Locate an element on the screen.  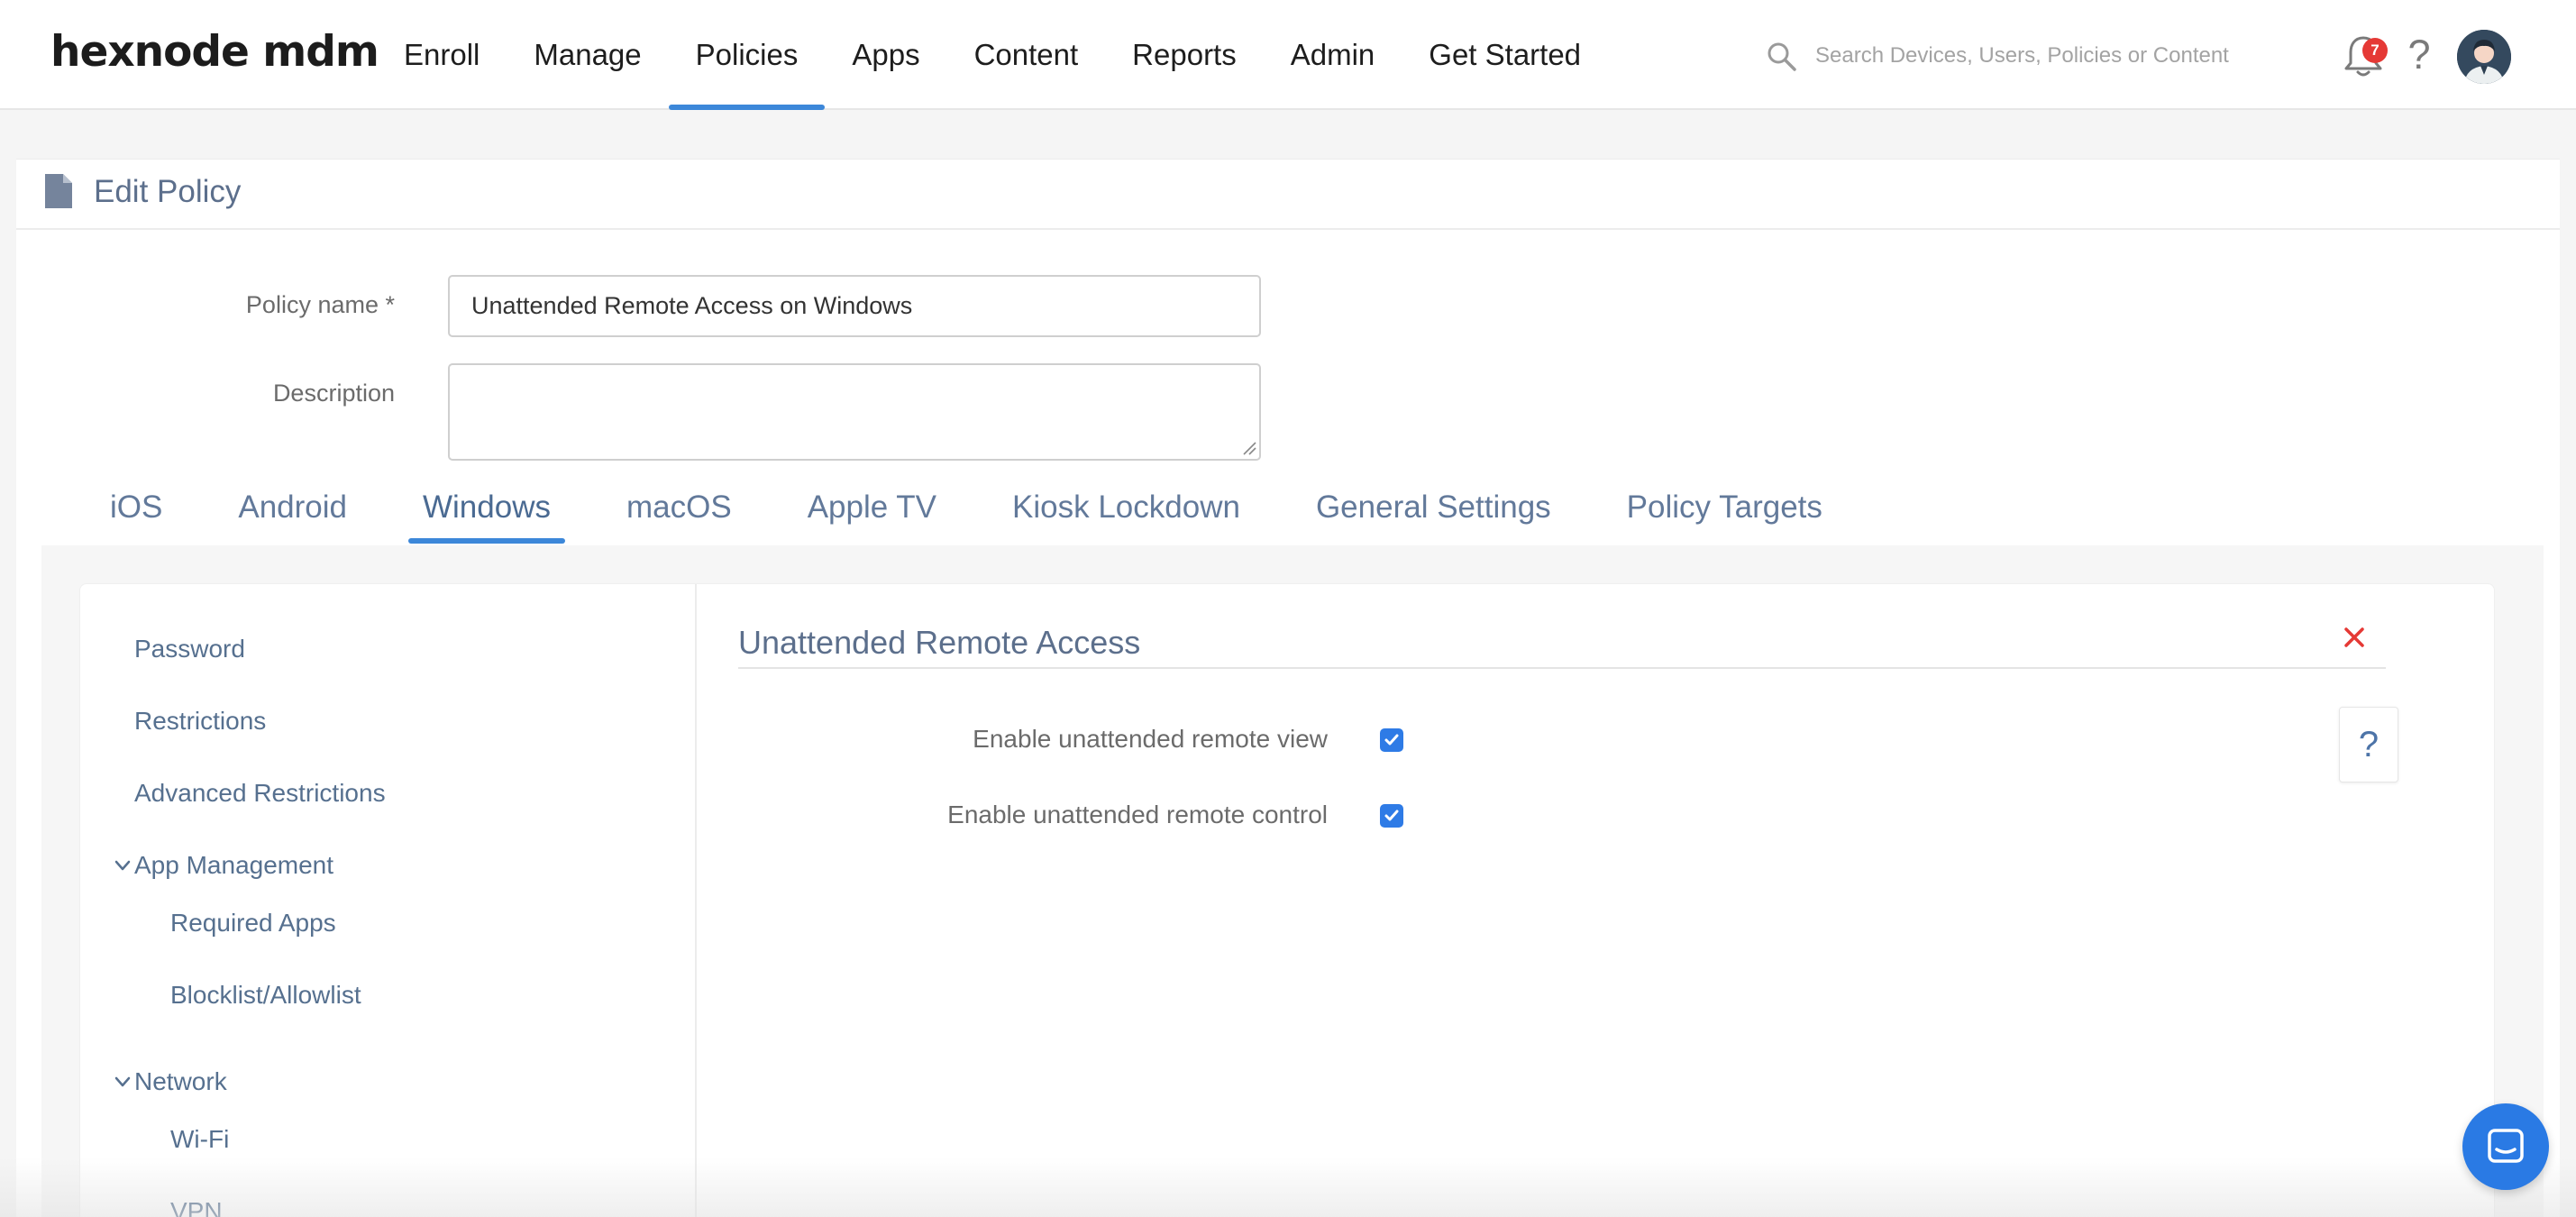
sidebar-item-restrictions: Restrictions is located at coordinates (200, 721).